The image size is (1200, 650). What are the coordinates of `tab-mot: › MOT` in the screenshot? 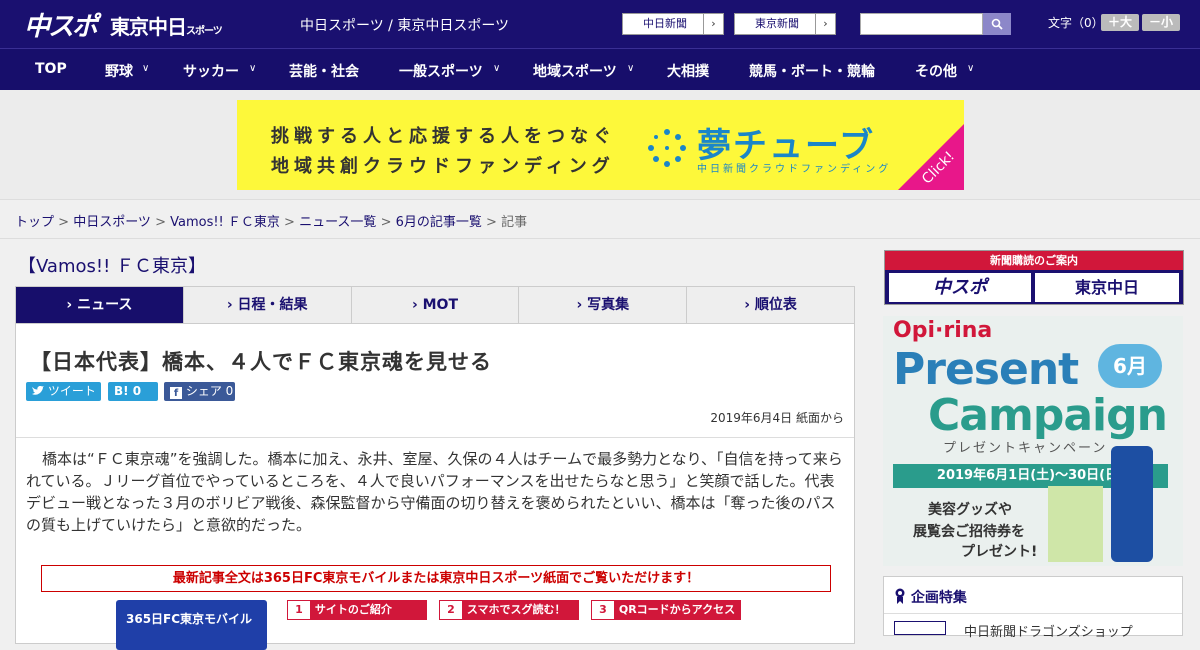 It's located at (436, 305).